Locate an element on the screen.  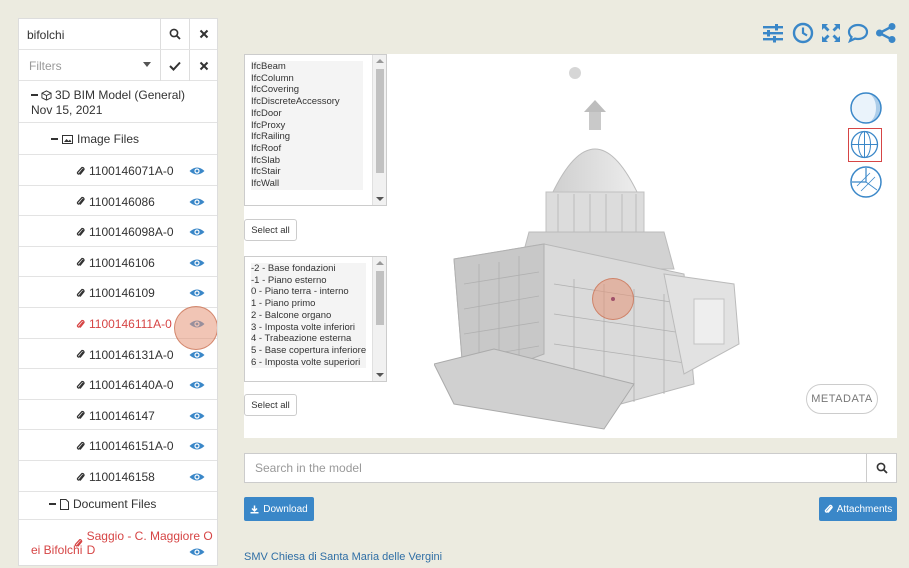
file-row: 1100146109 is located at coordinates (118, 292).